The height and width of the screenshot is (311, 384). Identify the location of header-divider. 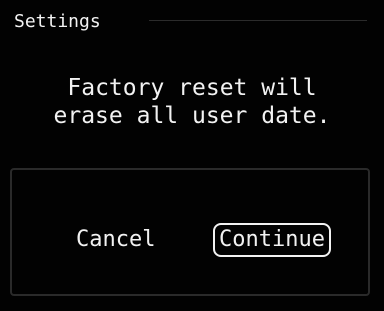
(258, 20).